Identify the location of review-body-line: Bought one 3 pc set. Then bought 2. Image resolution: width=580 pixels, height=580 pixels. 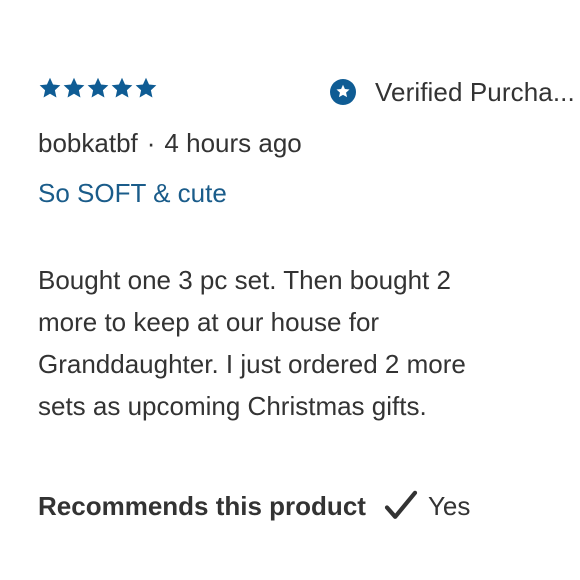
(244, 280).